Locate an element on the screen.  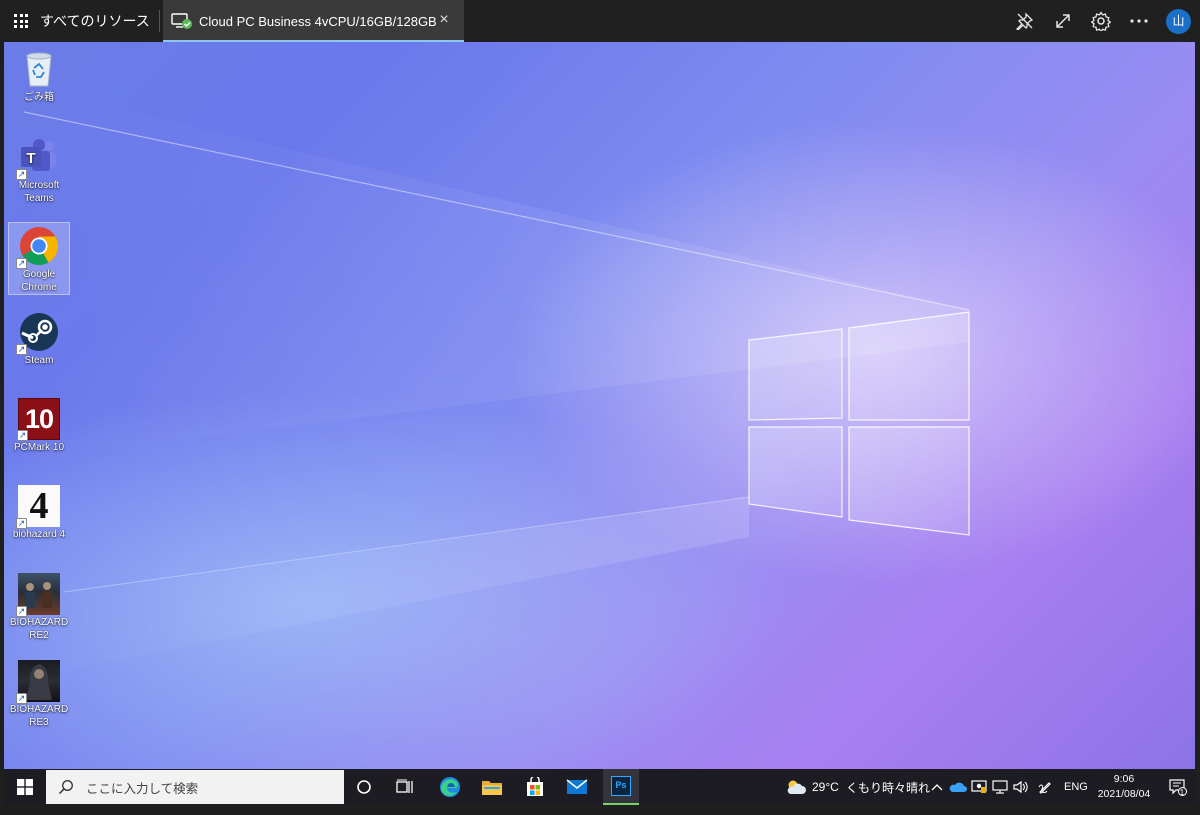
desktop-icon-label: RE2 is located at coordinates (39, 635).